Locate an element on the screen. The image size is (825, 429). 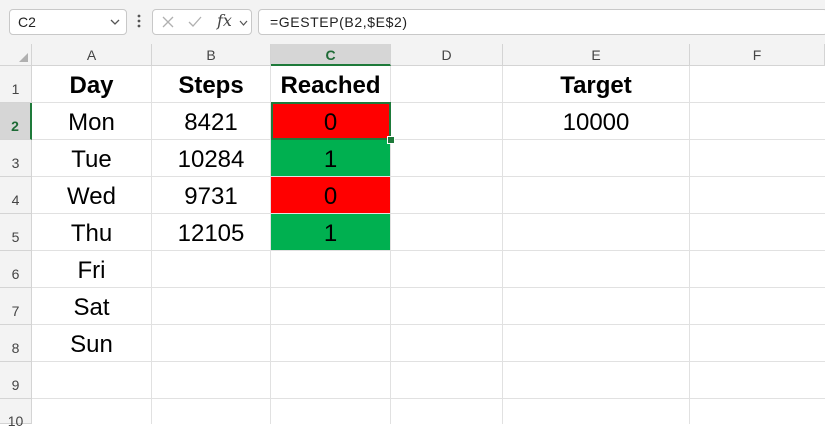
insert-function-button: fx is located at coordinates (224, 20).